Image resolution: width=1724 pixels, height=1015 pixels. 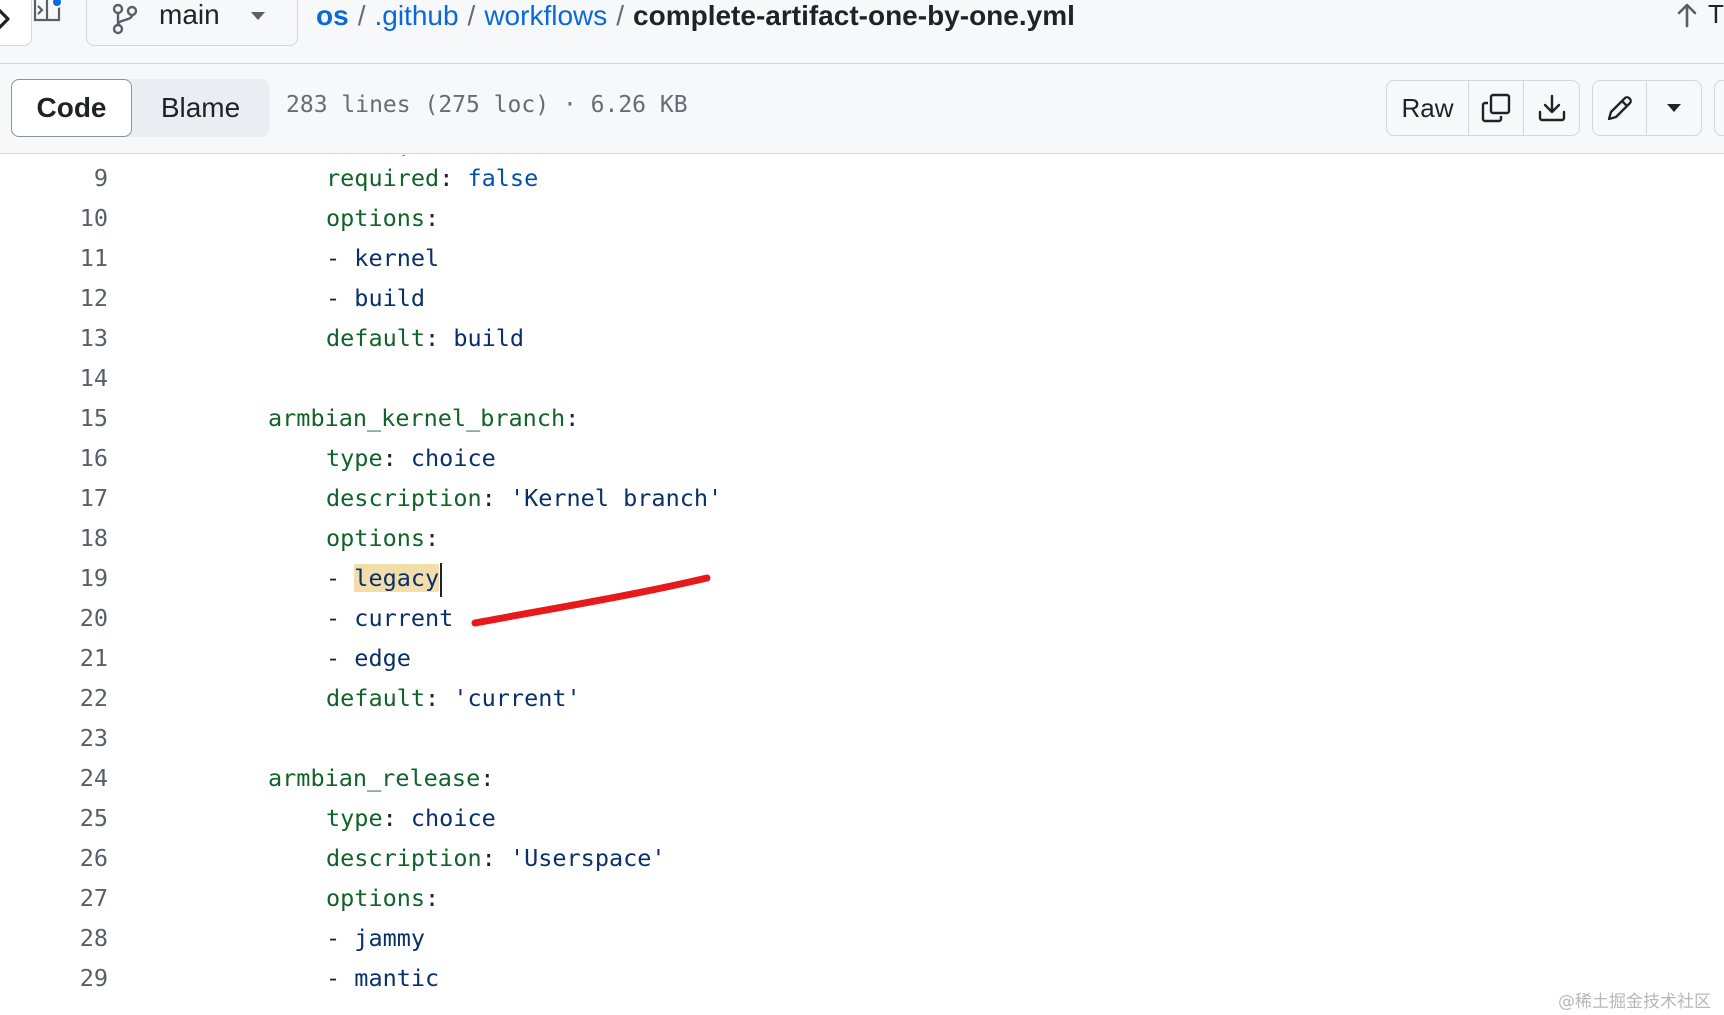 What do you see at coordinates (382, 658) in the screenshot?
I see `yaml-value: edge` at bounding box center [382, 658].